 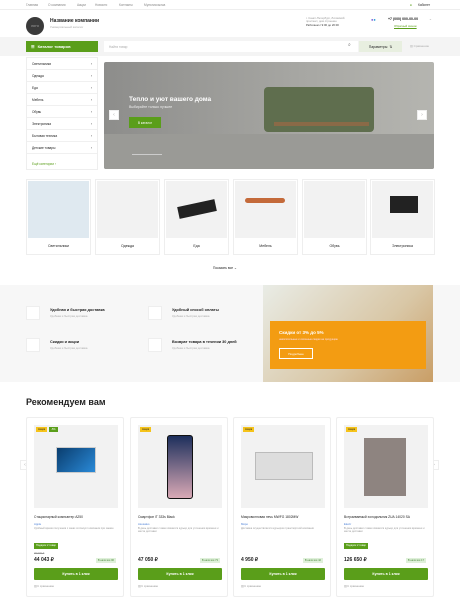 What do you see at coordinates (127, 217) in the screenshot?
I see `category-tile: Одежда` at bounding box center [127, 217].